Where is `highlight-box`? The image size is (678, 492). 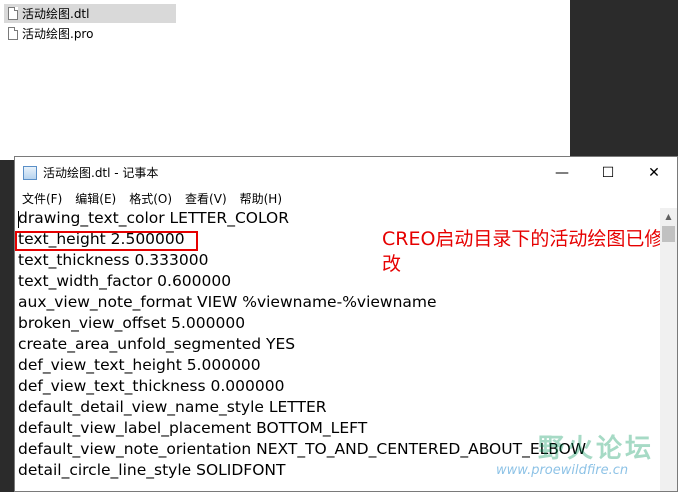
highlight-box is located at coordinates (106, 241).